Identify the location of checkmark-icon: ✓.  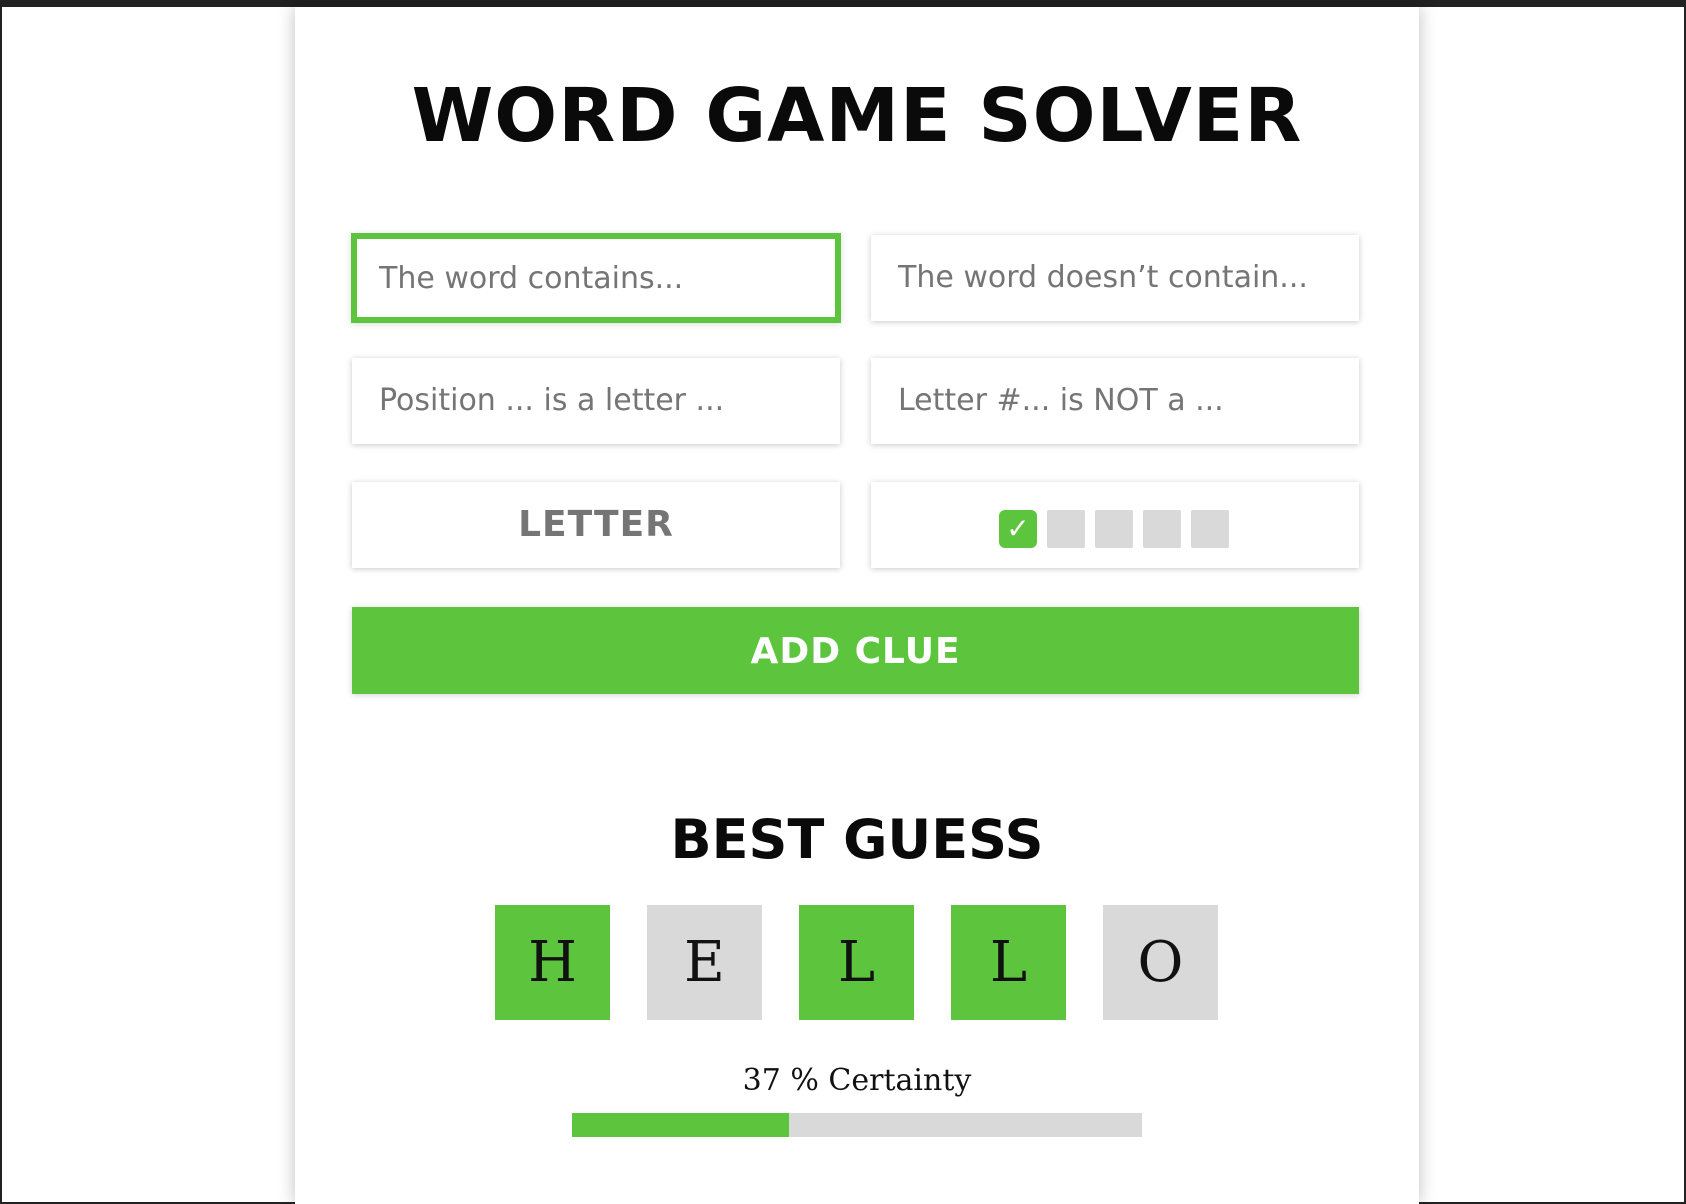
(1018, 528).